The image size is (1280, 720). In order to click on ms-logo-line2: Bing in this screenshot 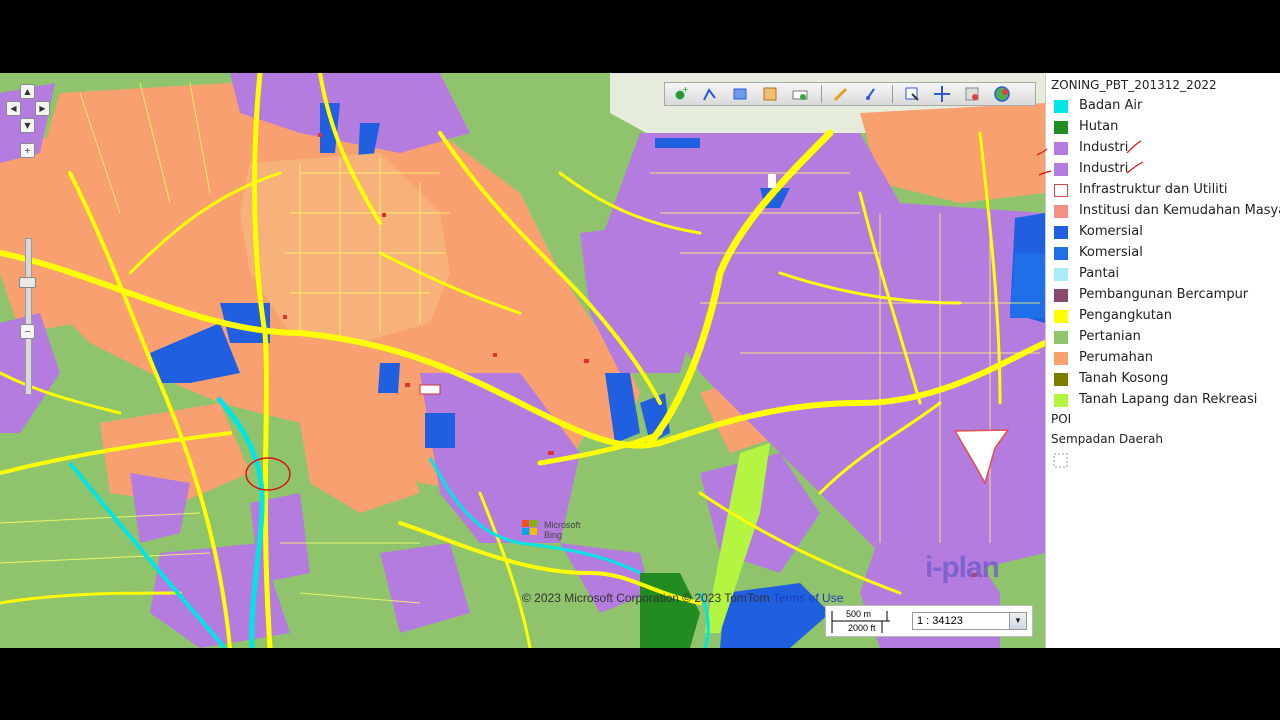, I will do `click(553, 535)`.